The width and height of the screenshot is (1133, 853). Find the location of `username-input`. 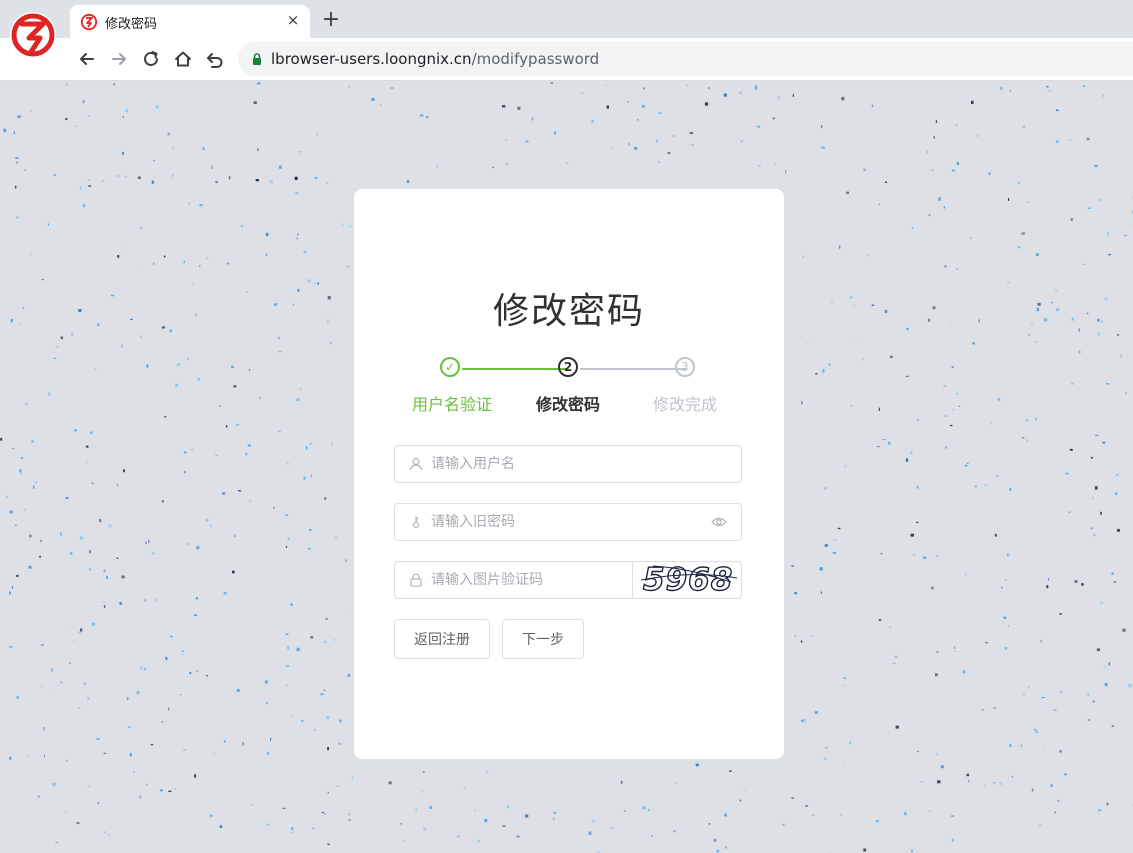

username-input is located at coordinates (581, 464).